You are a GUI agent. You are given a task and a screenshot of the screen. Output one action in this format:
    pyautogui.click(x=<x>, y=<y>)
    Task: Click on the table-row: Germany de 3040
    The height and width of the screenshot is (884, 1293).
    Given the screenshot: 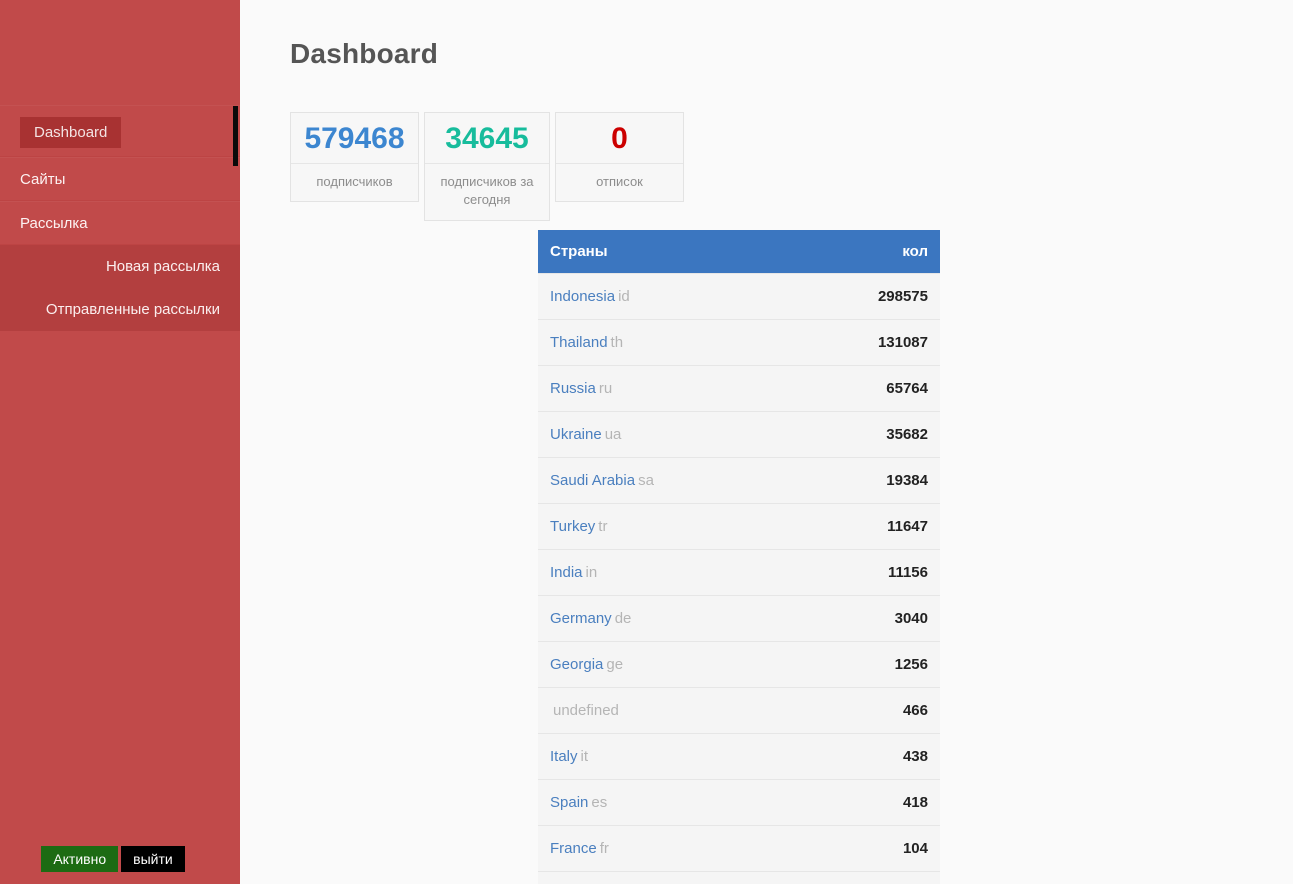 What is the action you would take?
    pyautogui.click(x=739, y=618)
    